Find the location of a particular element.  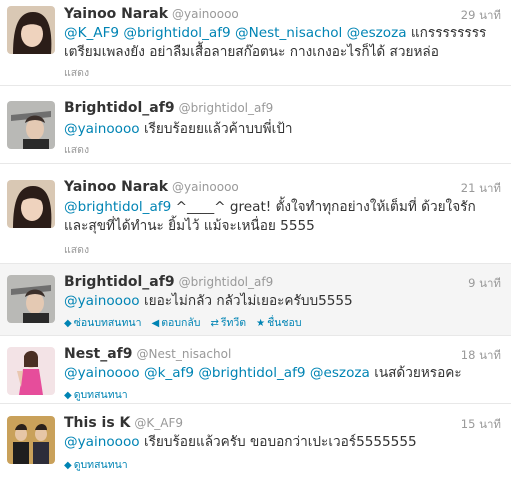

retweet-button: ⇄ รีทวีต is located at coordinates (228, 322).